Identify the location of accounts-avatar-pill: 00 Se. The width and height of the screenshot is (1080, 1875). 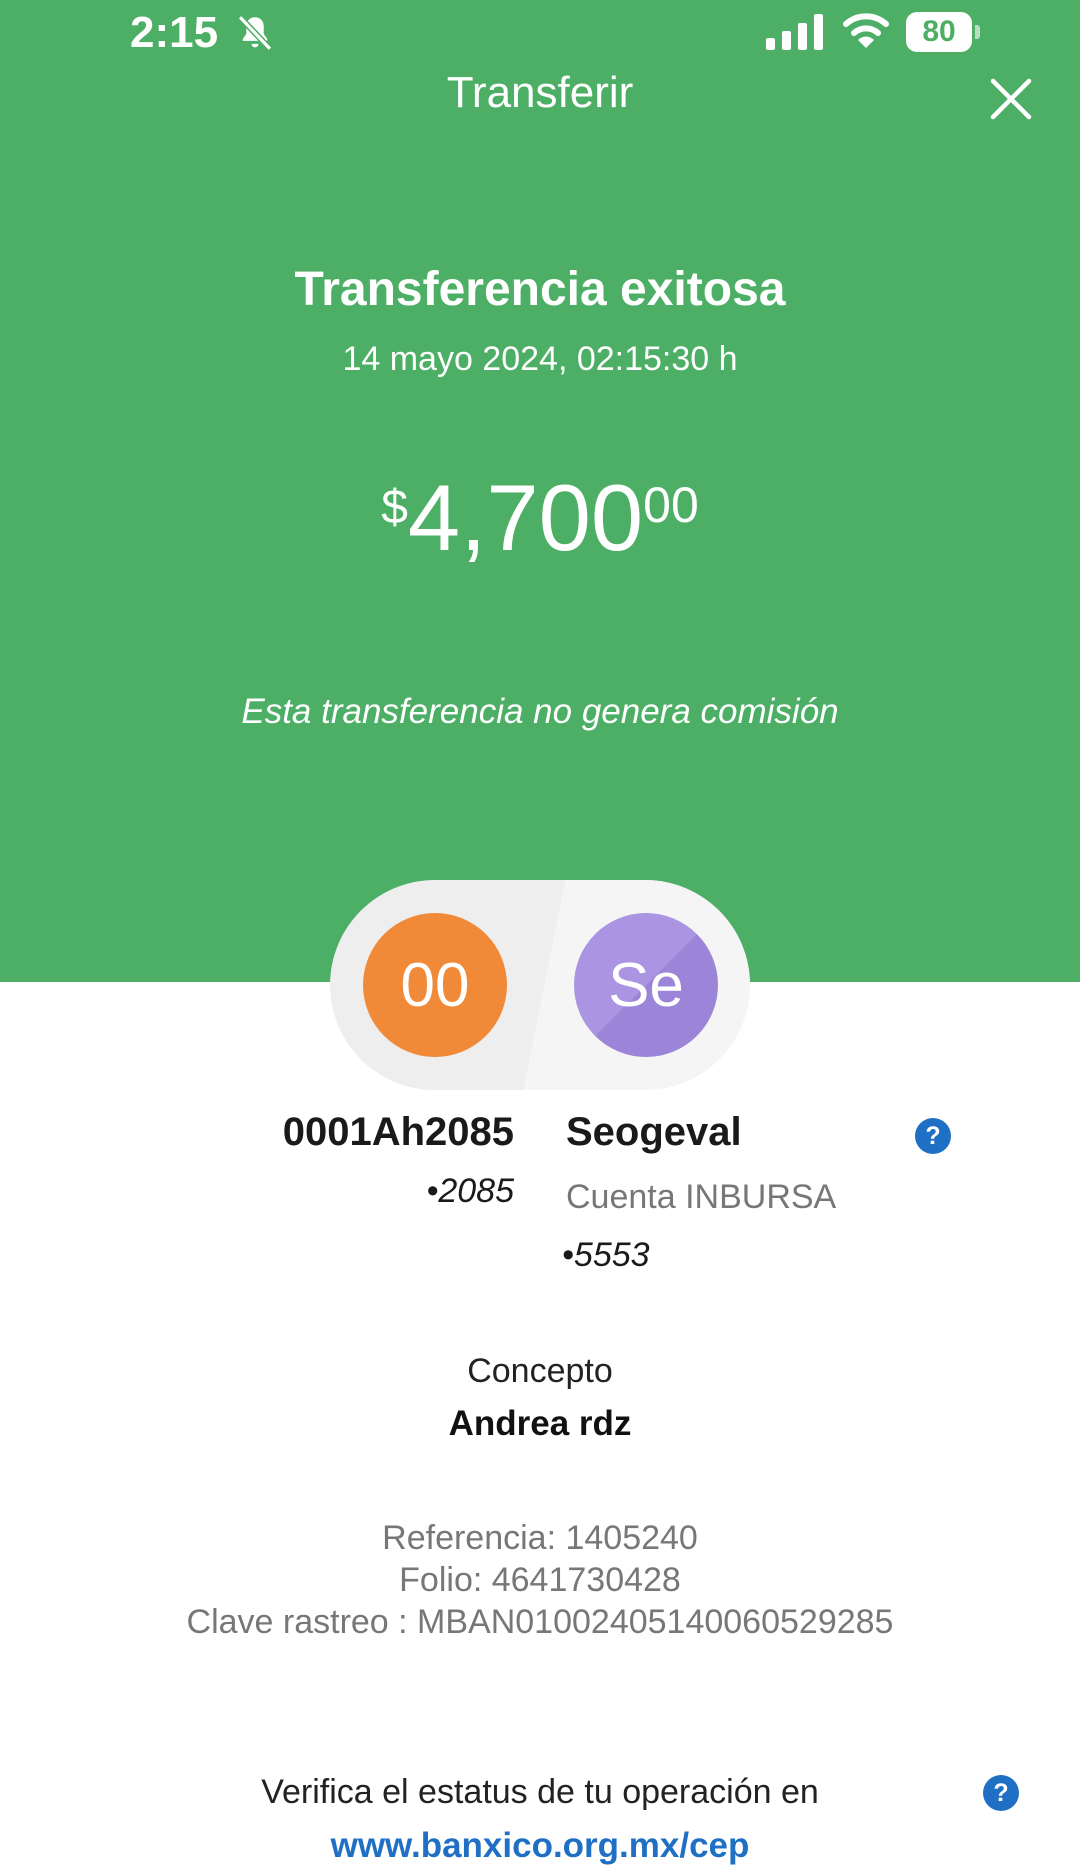
(540, 985).